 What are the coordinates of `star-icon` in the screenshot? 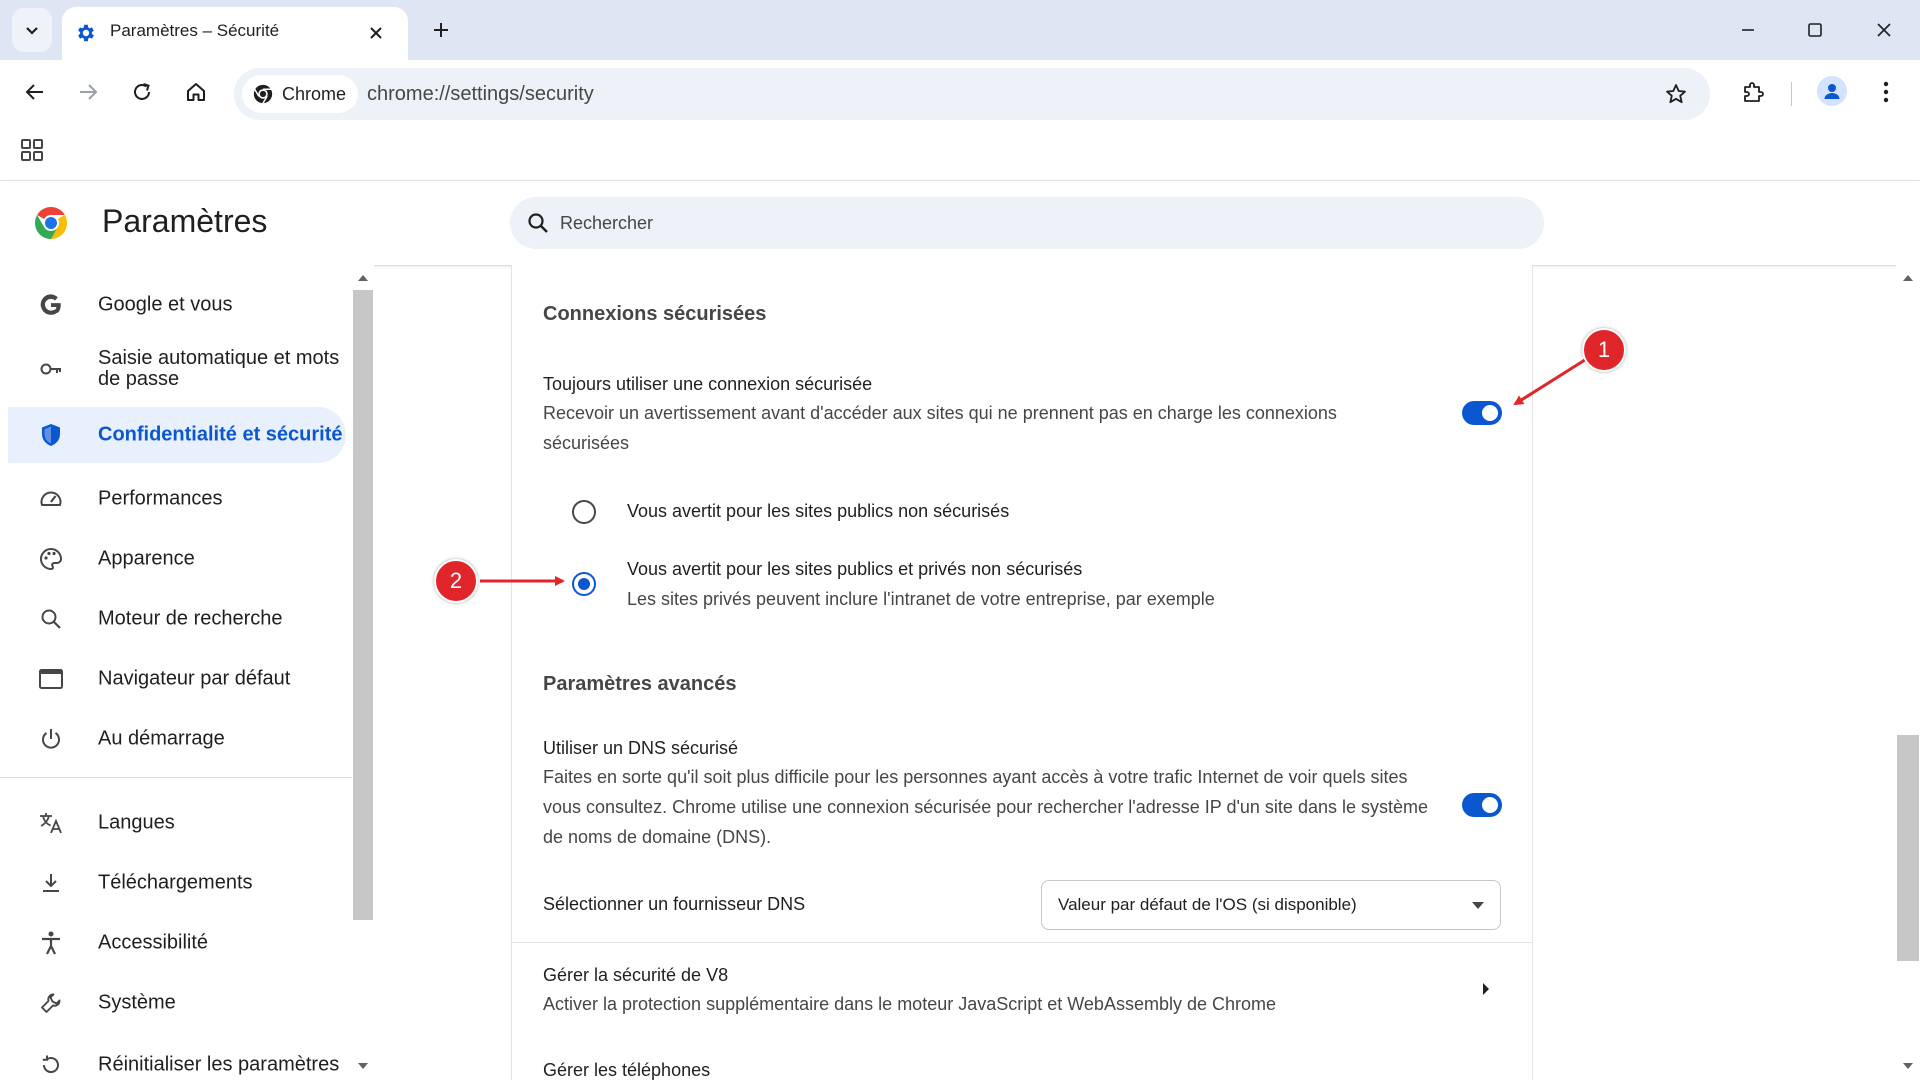 It's located at (1676, 94).